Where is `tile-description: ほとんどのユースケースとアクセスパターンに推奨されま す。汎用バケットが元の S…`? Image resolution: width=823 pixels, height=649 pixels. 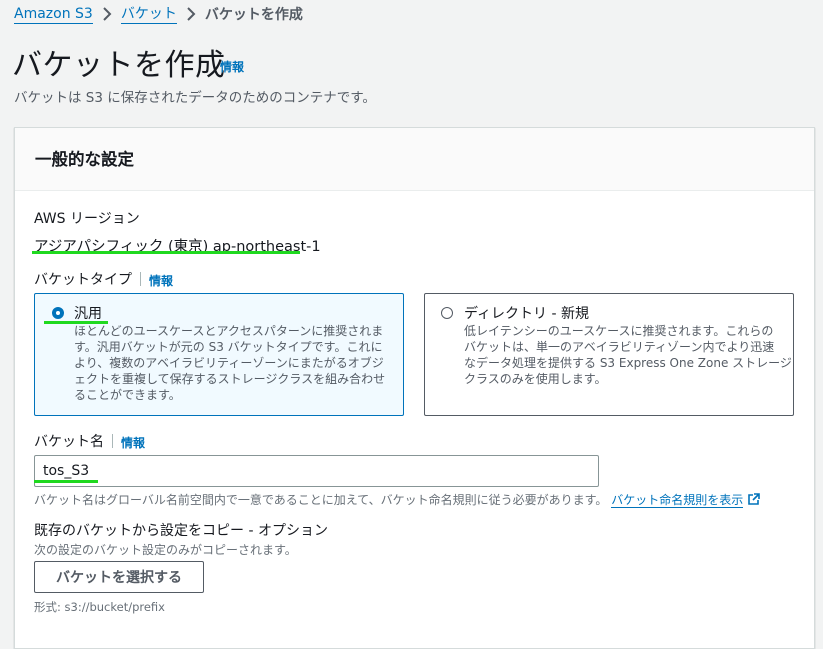 tile-description: ほとんどのユースケースとアクセスパターンに推奨されま す。汎用バケットが元の S… is located at coordinates (230, 363).